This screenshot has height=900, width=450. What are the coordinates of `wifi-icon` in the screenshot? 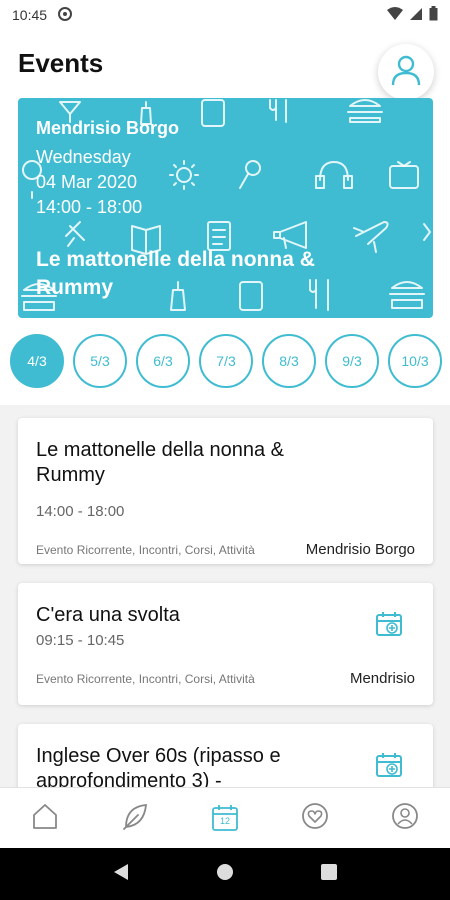 It's located at (395, 15).